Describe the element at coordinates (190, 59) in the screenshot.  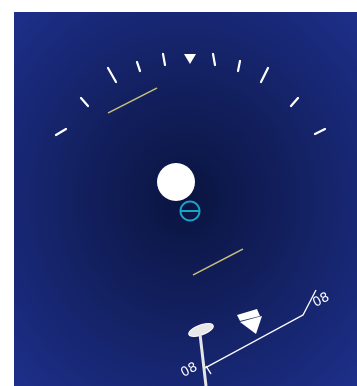
I see `roll-pointer-icon` at that location.